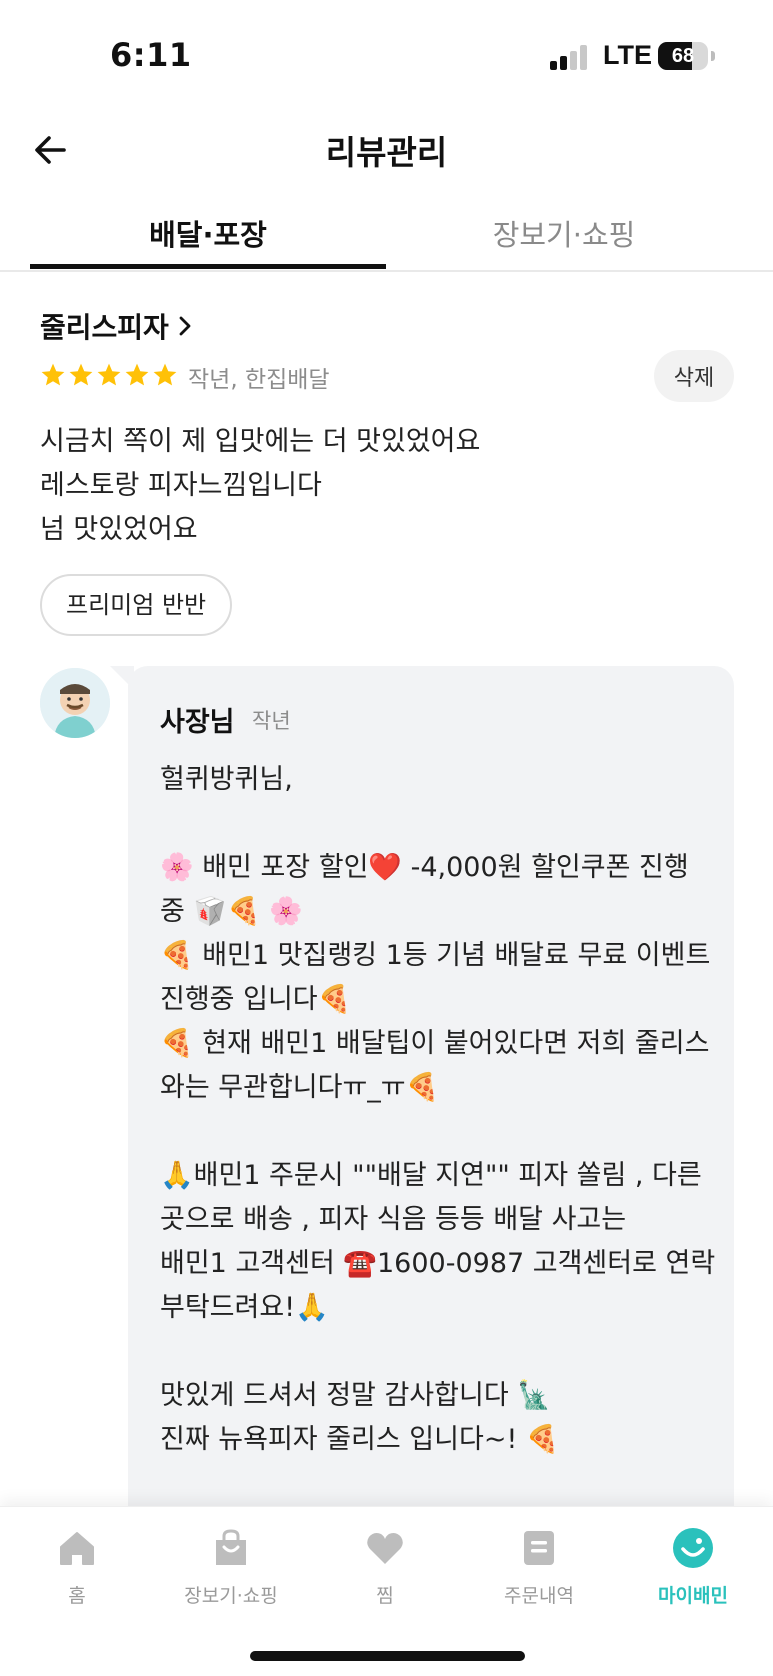  I want to click on header: 리뷰관리, so click(386, 150).